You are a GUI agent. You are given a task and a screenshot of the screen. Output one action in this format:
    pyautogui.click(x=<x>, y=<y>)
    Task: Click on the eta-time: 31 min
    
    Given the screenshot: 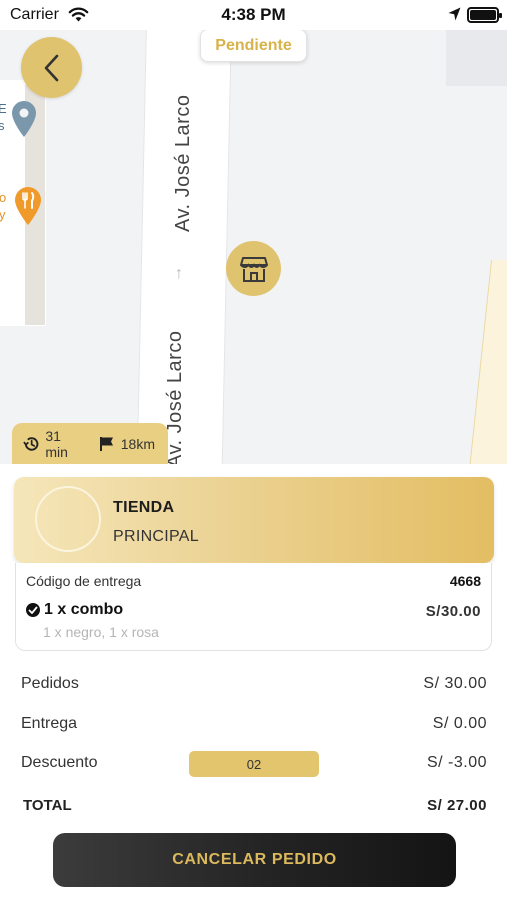 What is the action you would take?
    pyautogui.click(x=54, y=444)
    